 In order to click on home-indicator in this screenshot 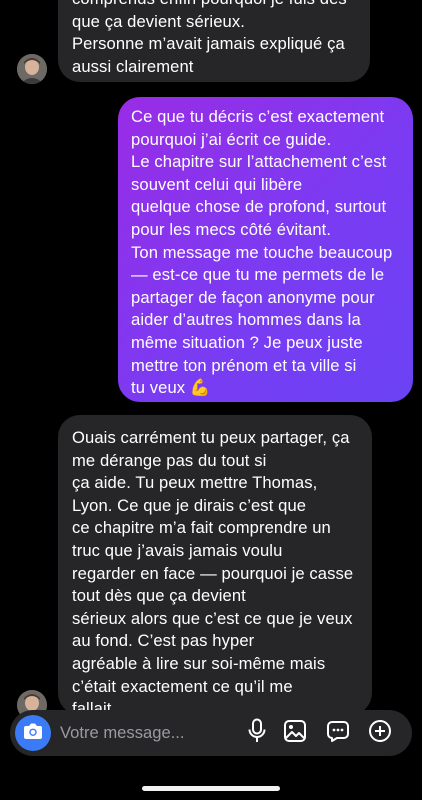, I will do `click(211, 788)`.